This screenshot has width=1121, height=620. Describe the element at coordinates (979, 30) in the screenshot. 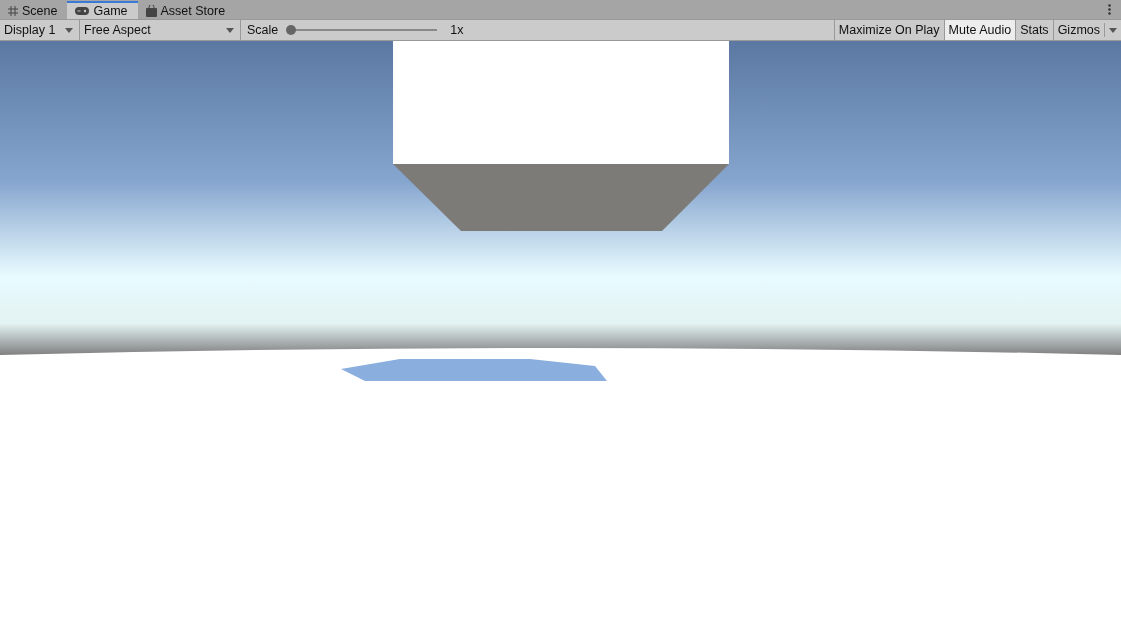

I see `toggle-button: Mute Audio` at that location.